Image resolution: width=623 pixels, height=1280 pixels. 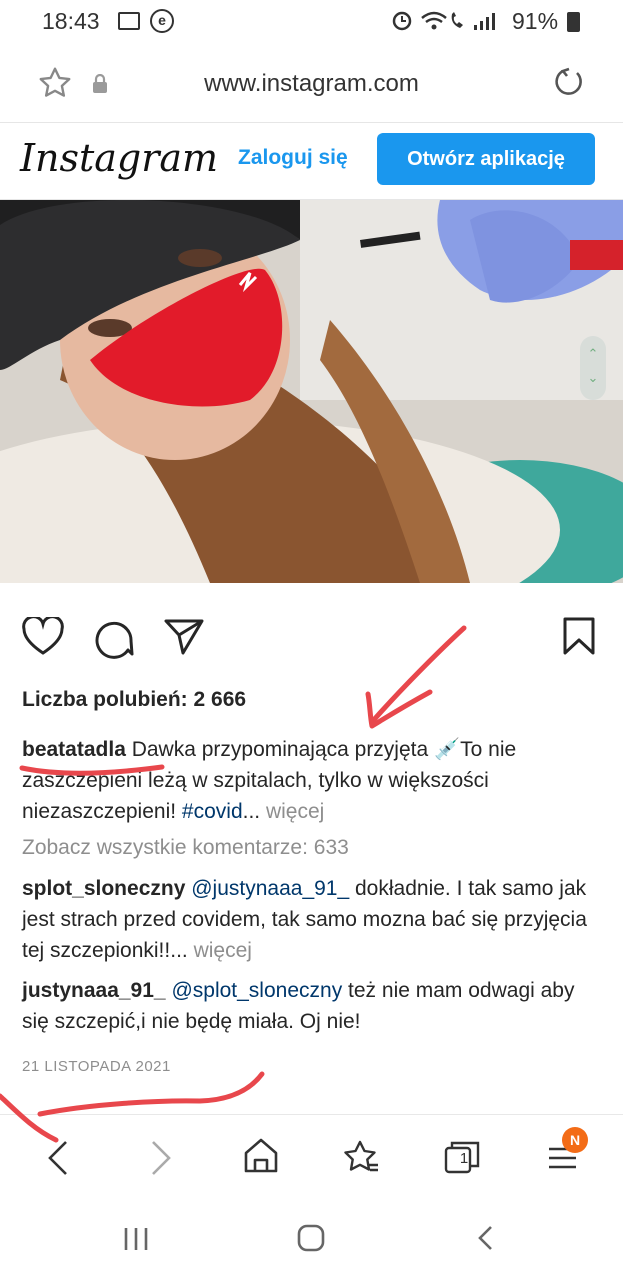 What do you see at coordinates (185, 848) in the screenshot?
I see `view-all-comments-link: Zobacz wszystkie komentarze: 633` at bounding box center [185, 848].